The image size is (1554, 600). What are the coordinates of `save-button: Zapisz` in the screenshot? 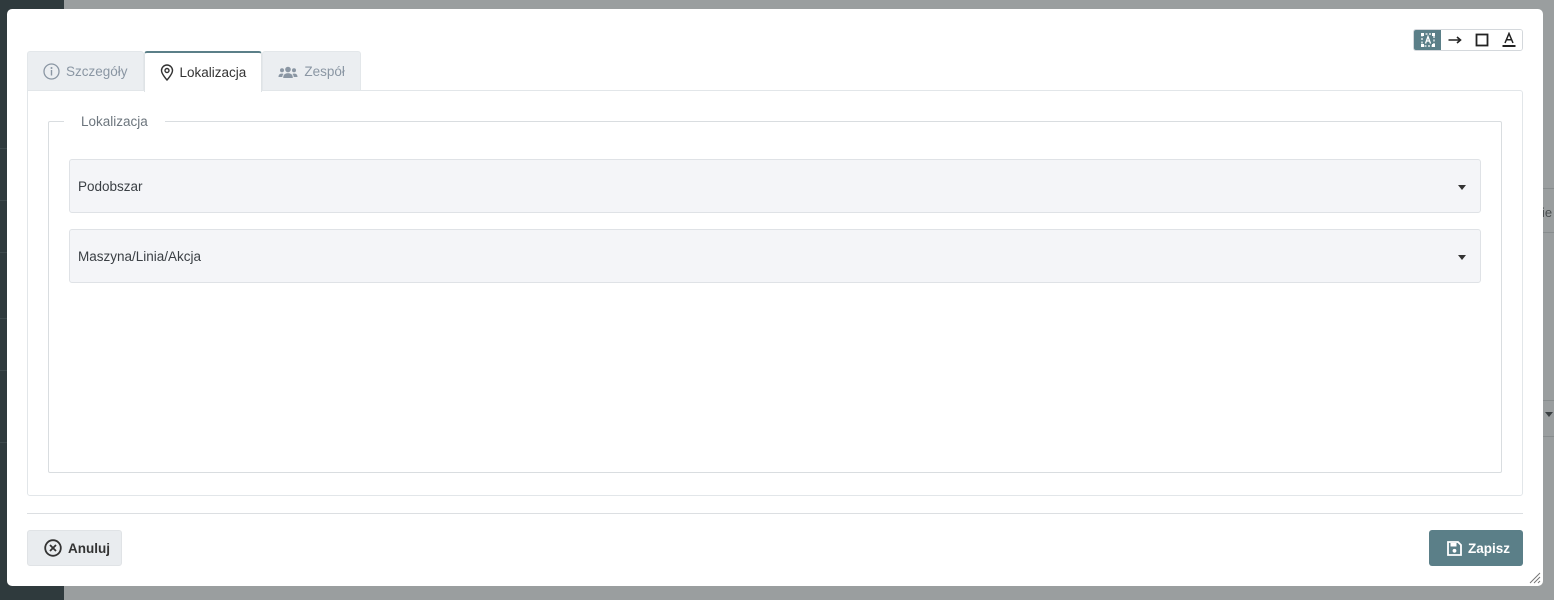 It's located at (1476, 548).